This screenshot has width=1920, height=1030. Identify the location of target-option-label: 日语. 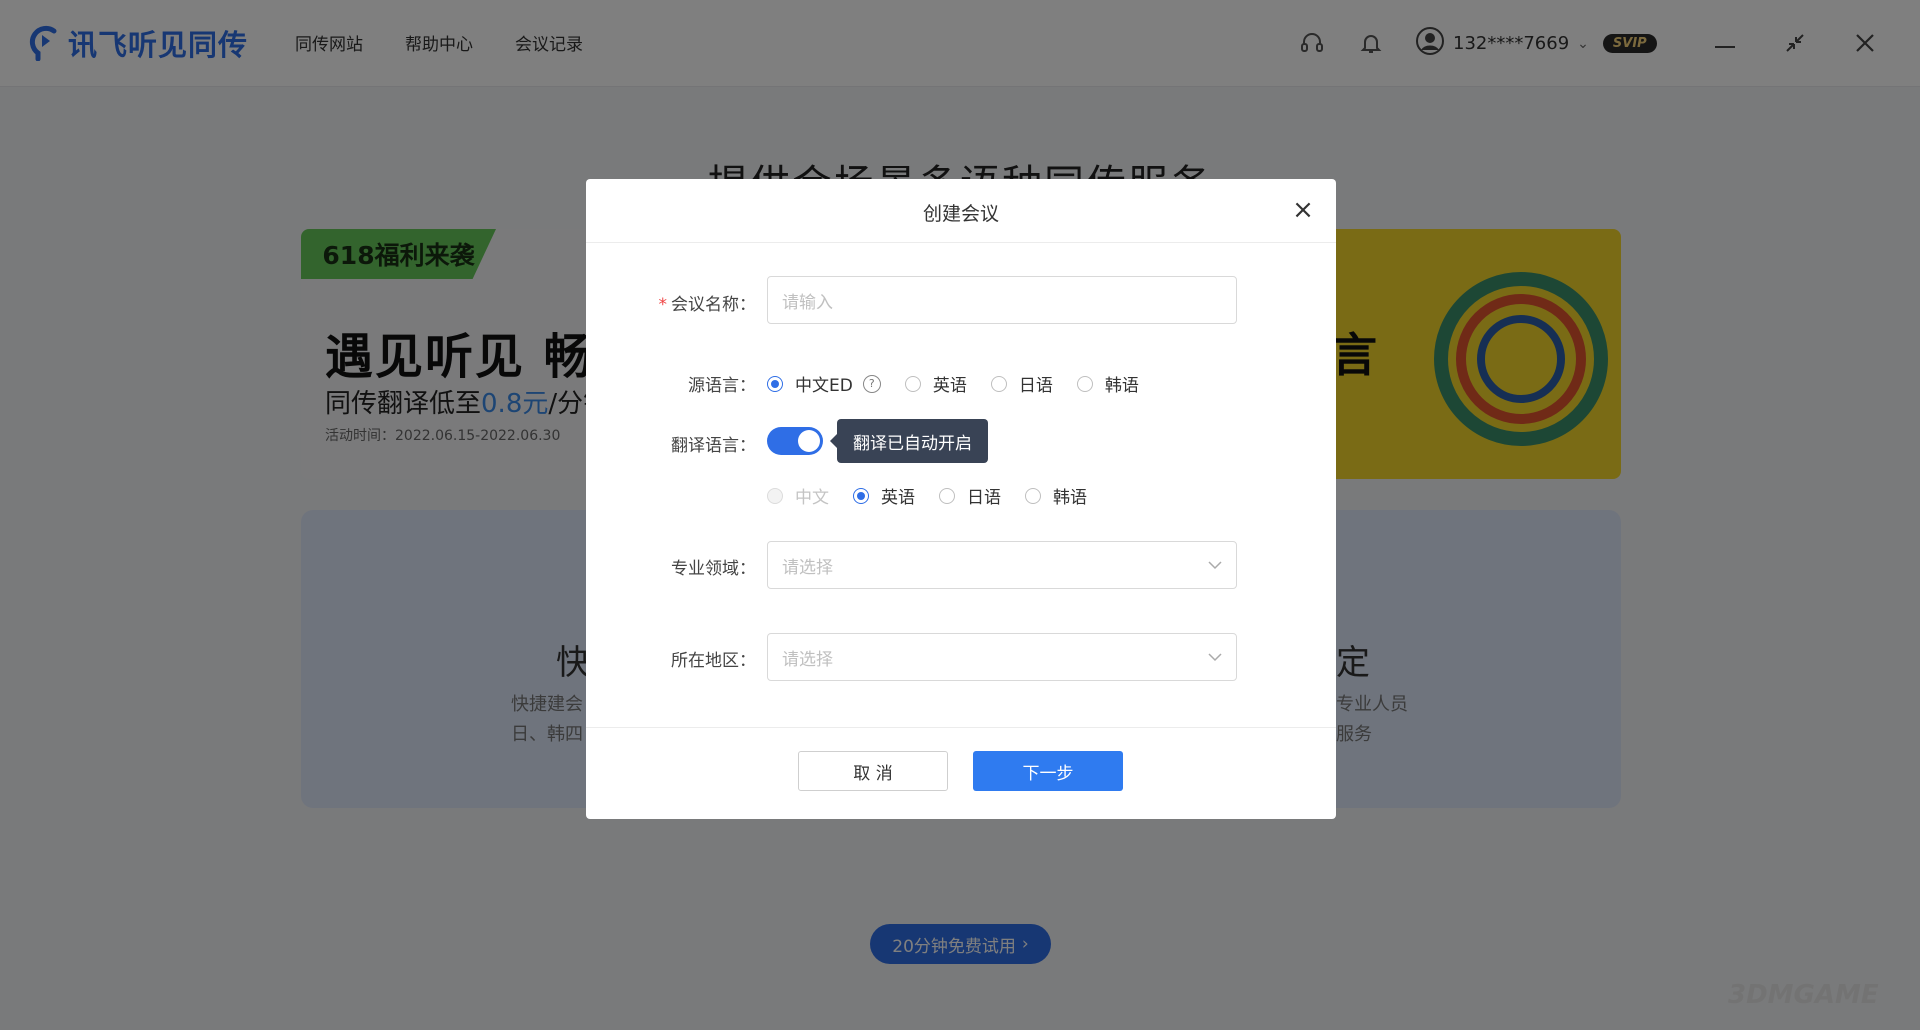
(984, 498).